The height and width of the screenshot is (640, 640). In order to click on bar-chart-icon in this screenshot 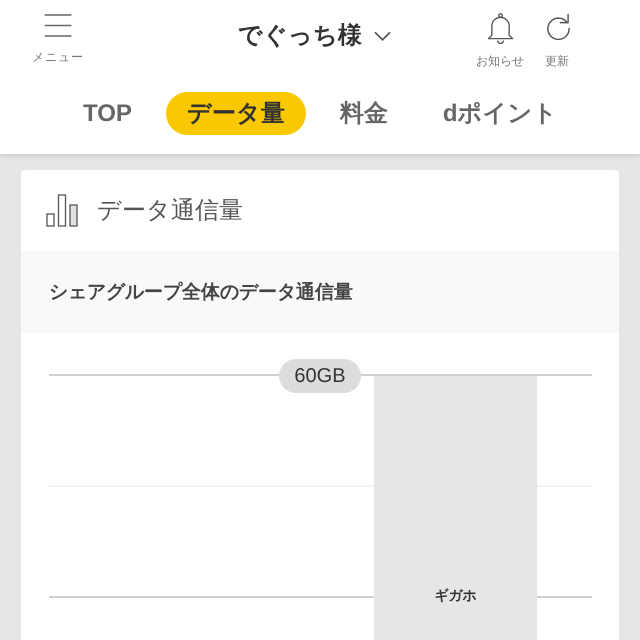, I will do `click(62, 210)`.